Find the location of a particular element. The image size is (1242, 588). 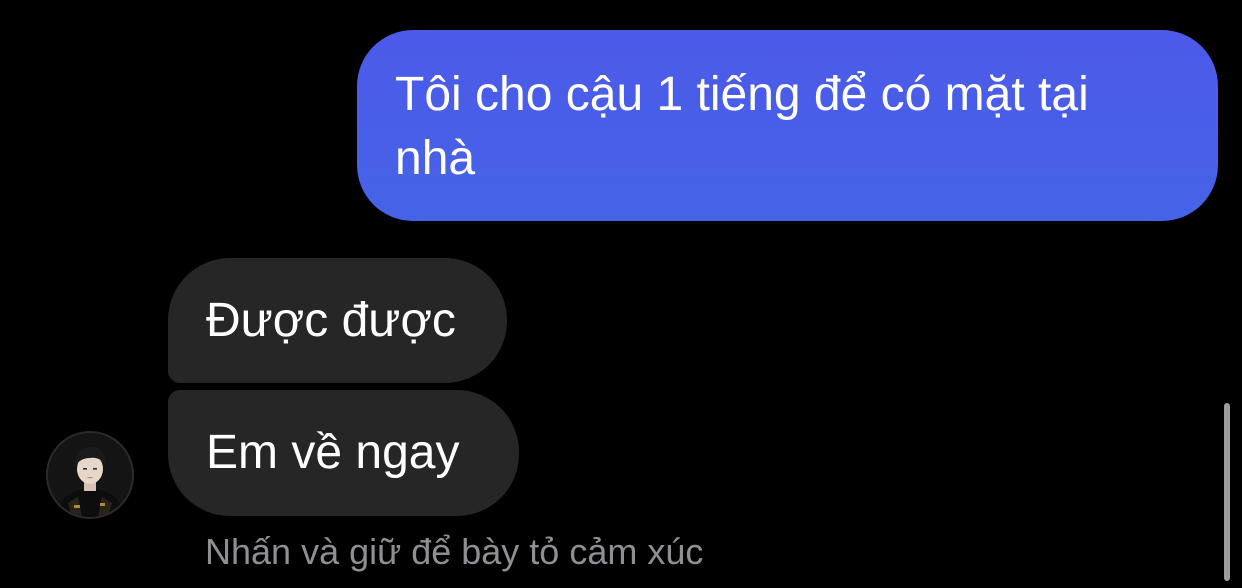

reaction-hint: Nhấn và giữ để bày tỏ cảm xúc is located at coordinates (454, 551).